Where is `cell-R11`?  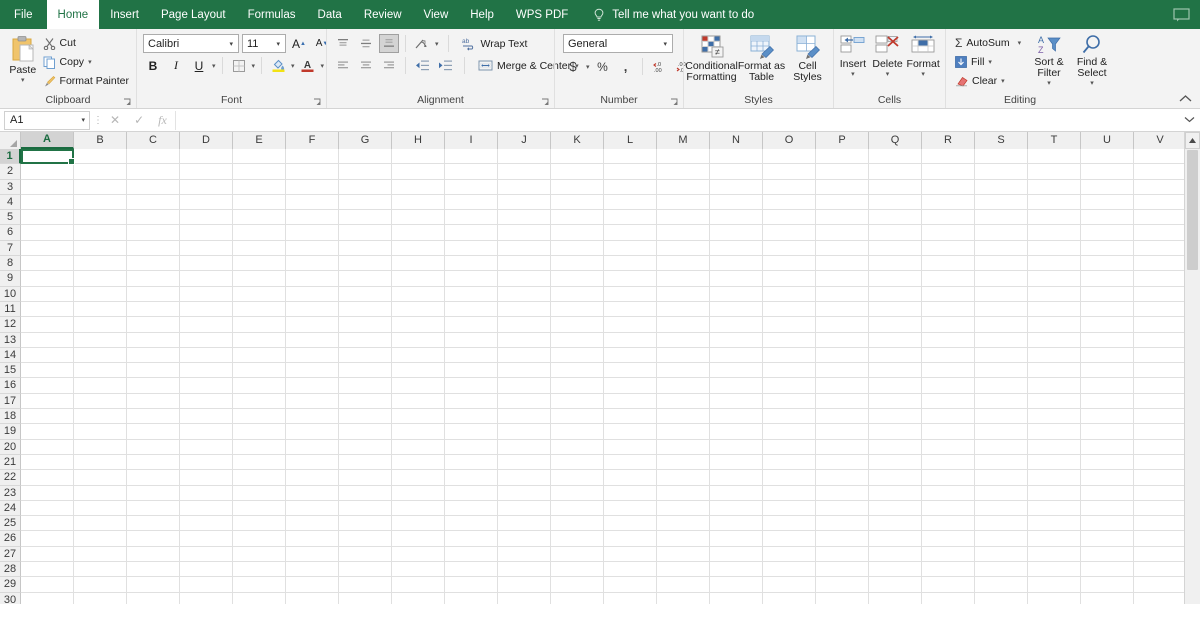 cell-R11 is located at coordinates (948, 309).